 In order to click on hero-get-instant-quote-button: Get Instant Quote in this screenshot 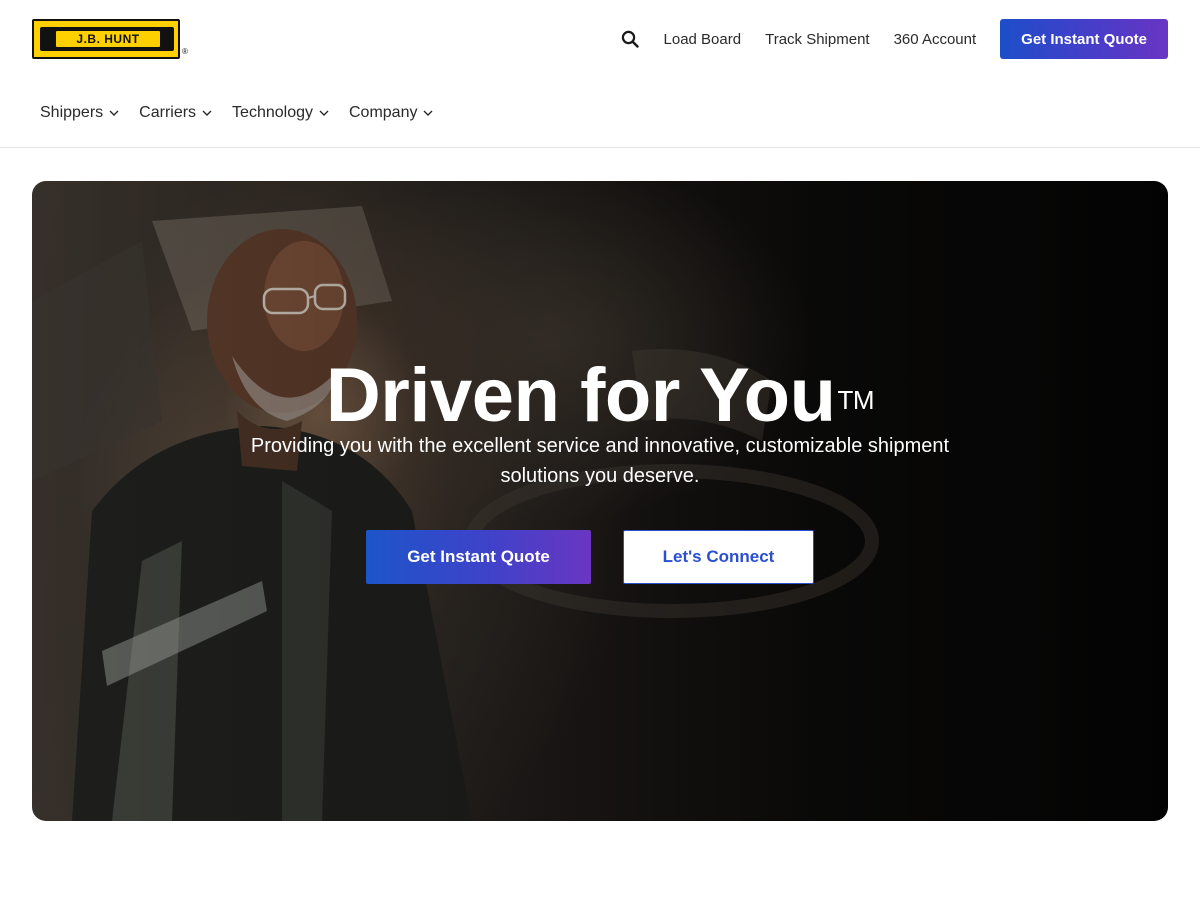, I will do `click(478, 557)`.